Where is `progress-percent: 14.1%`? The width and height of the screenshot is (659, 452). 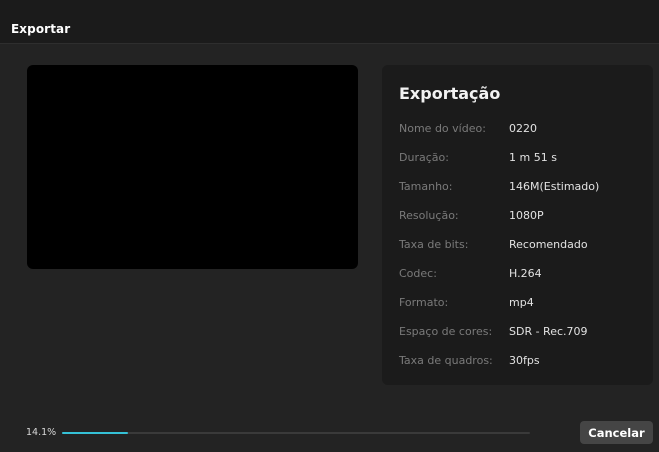 progress-percent: 14.1% is located at coordinates (41, 432).